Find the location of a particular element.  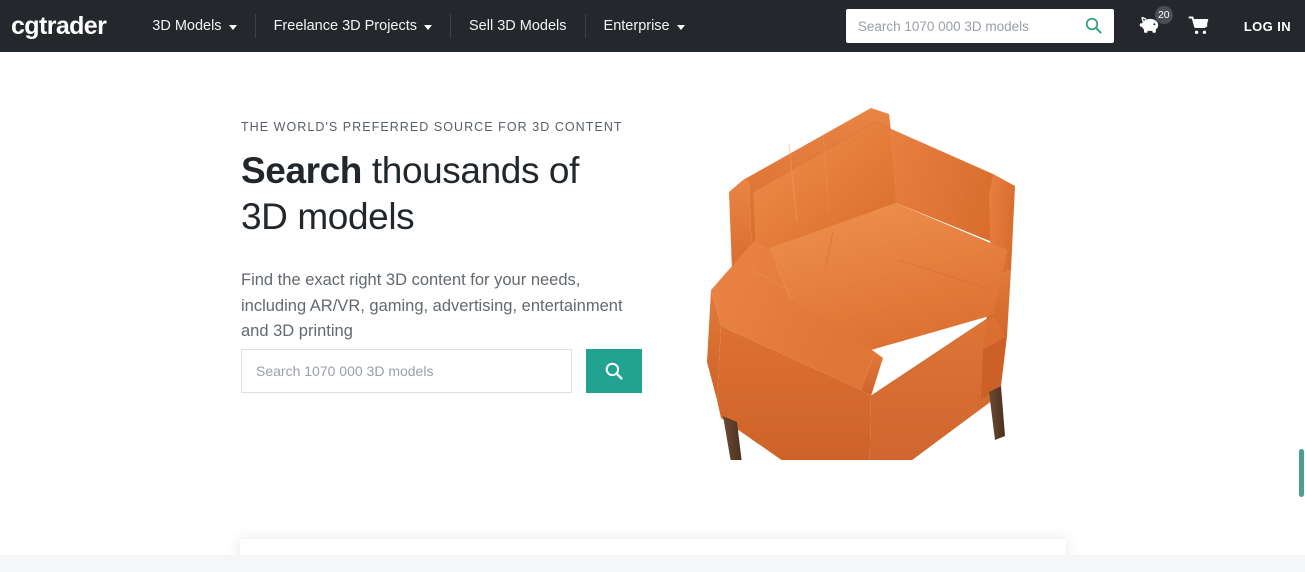

scrollbar-thumb is located at coordinates (1301, 473).